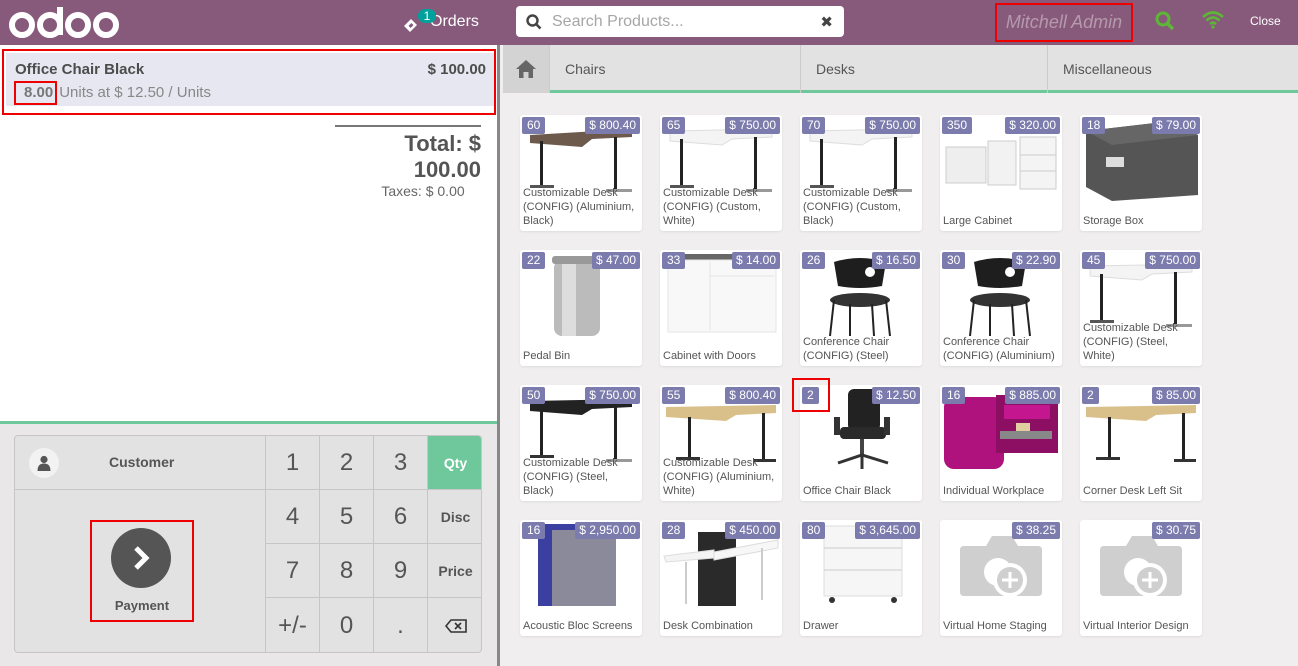 This screenshot has width=1298, height=666. I want to click on product-card: 22 $ 47.00 Pedal Bin, so click(581, 308).